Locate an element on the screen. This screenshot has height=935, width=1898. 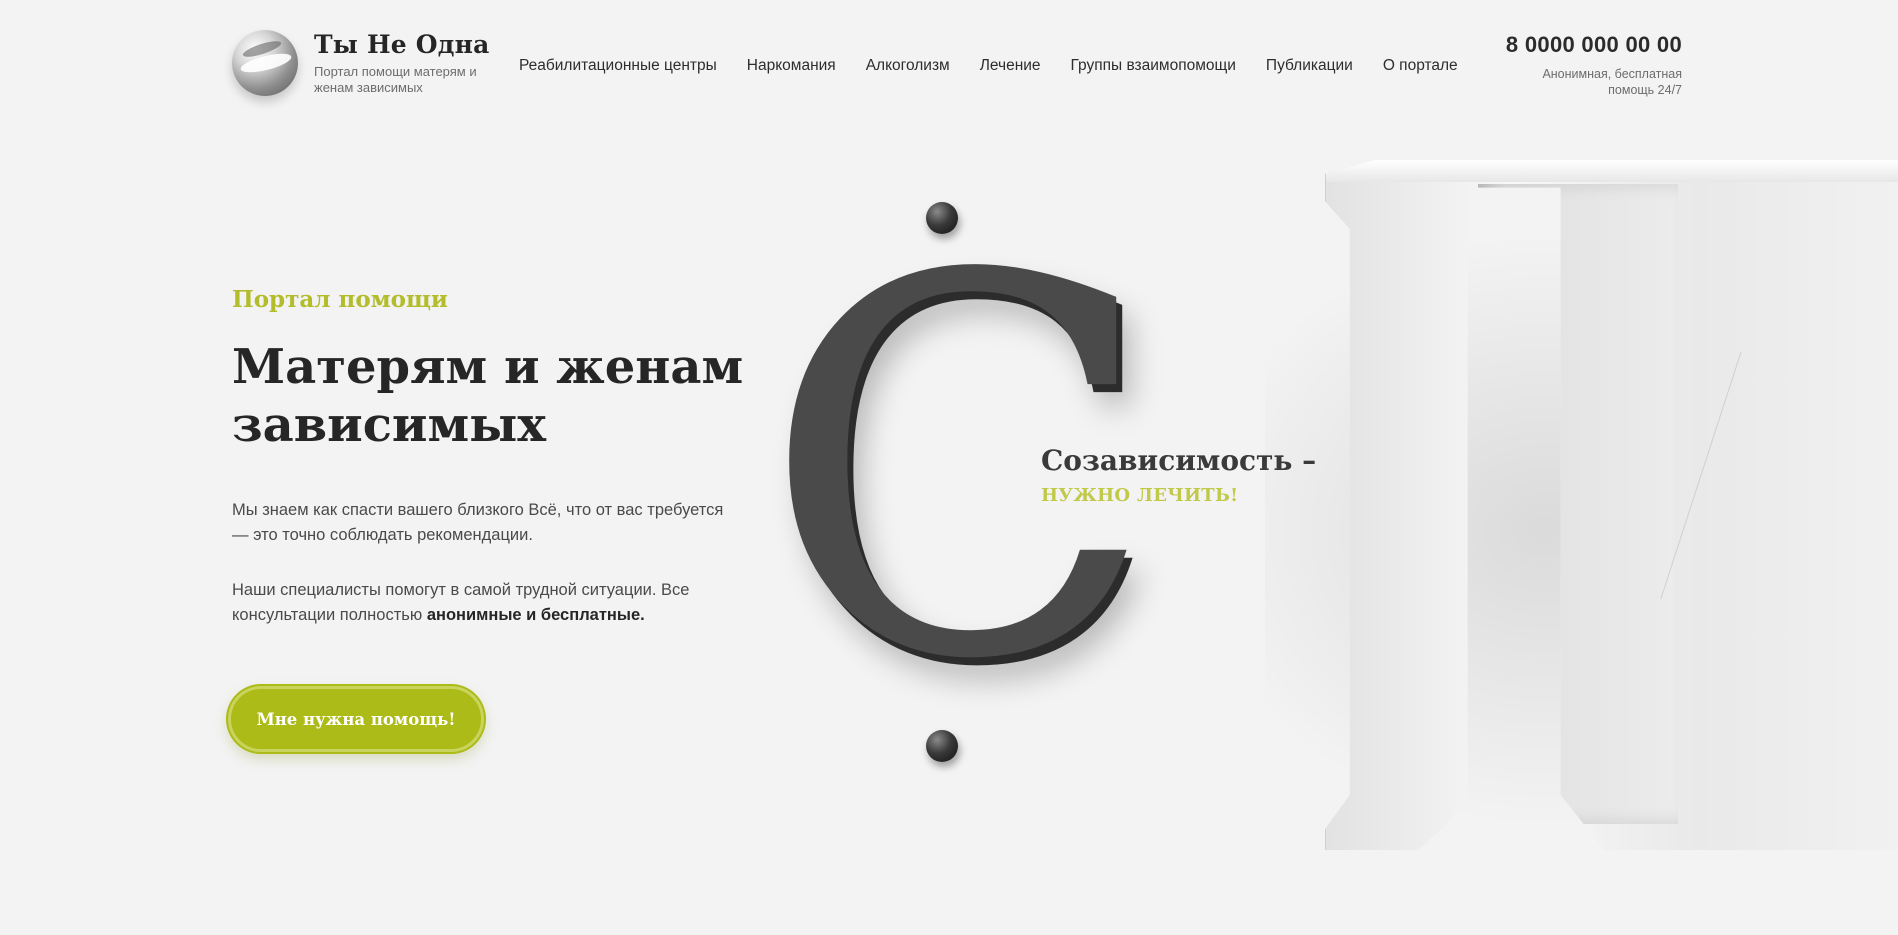
letter-p-crack-texture is located at coordinates (1767, 497).